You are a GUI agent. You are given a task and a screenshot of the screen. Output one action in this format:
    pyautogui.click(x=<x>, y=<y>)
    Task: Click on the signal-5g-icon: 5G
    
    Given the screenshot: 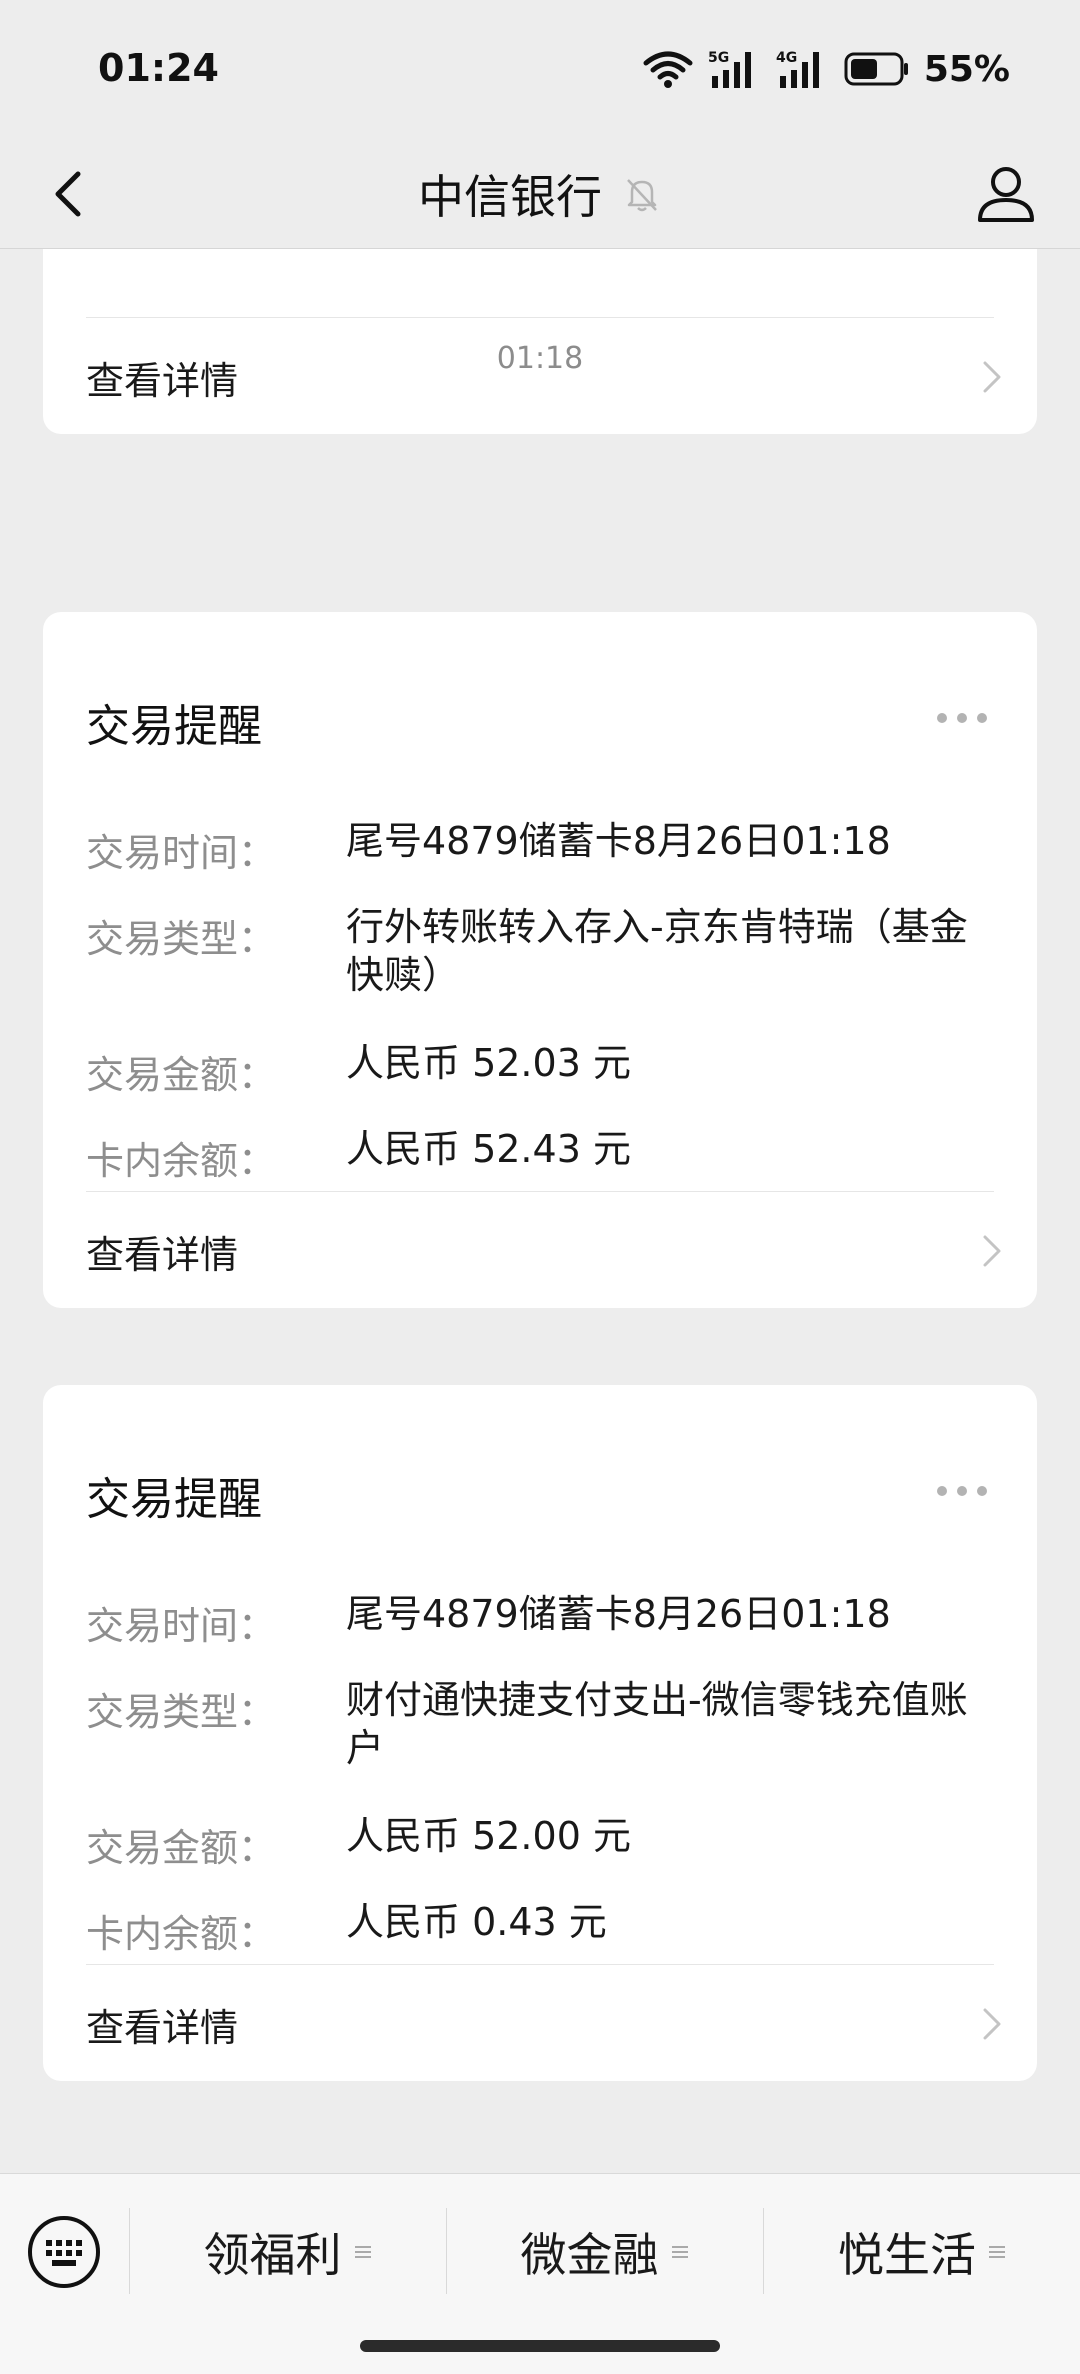 What is the action you would take?
    pyautogui.click(x=729, y=69)
    